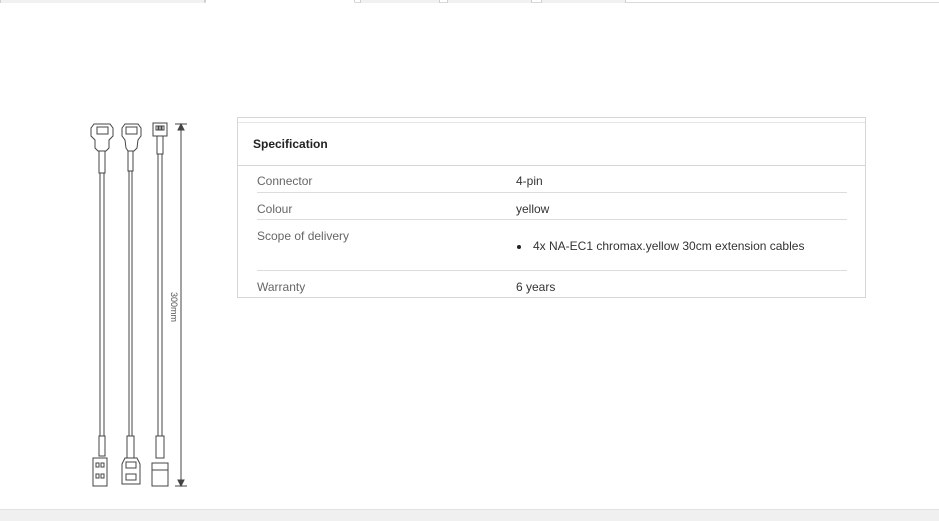  I want to click on spec-label-warranty: Warranty, so click(281, 287).